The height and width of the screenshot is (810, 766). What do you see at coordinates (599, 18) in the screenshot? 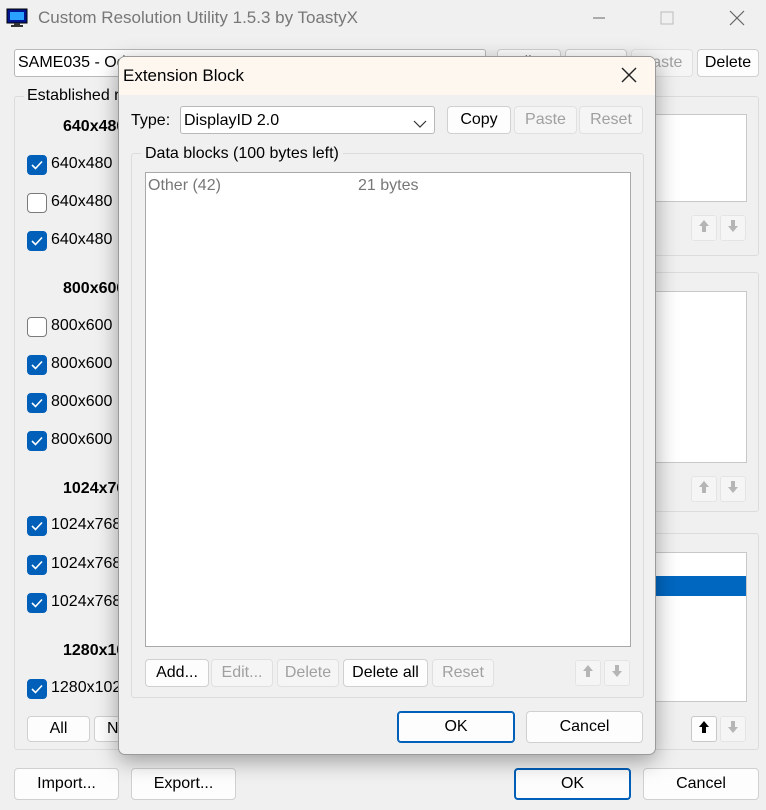
I see `minimize-icon` at bounding box center [599, 18].